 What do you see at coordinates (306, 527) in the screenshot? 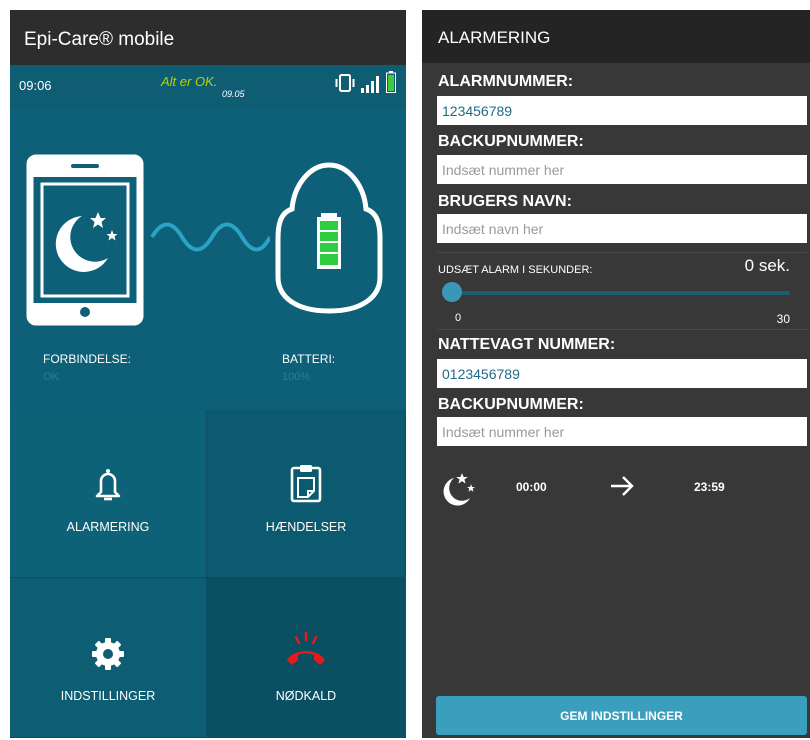
I see `events-tile-label: HÆNDELSER` at bounding box center [306, 527].